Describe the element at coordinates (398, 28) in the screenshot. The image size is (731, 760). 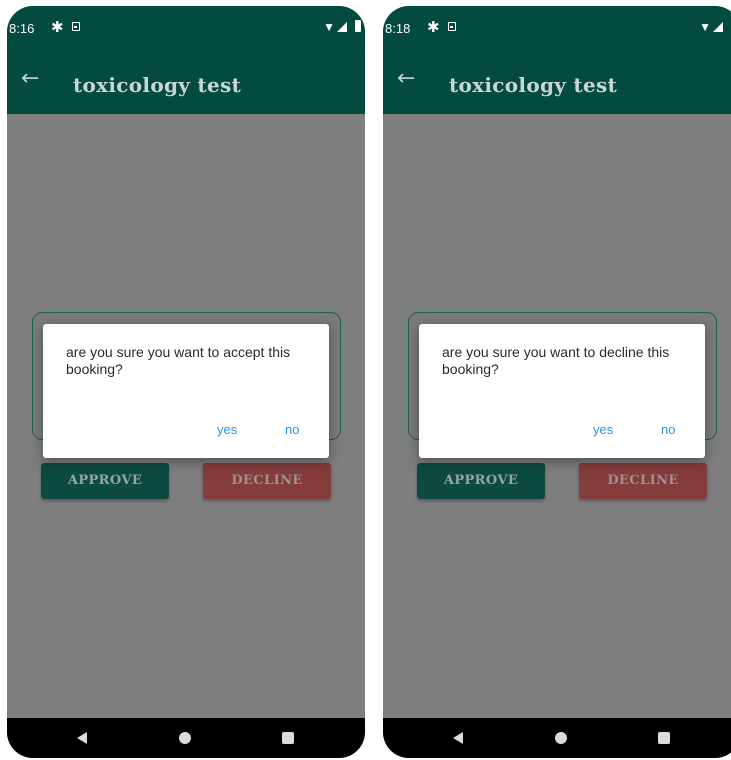
I see `status-time: 8:18` at that location.